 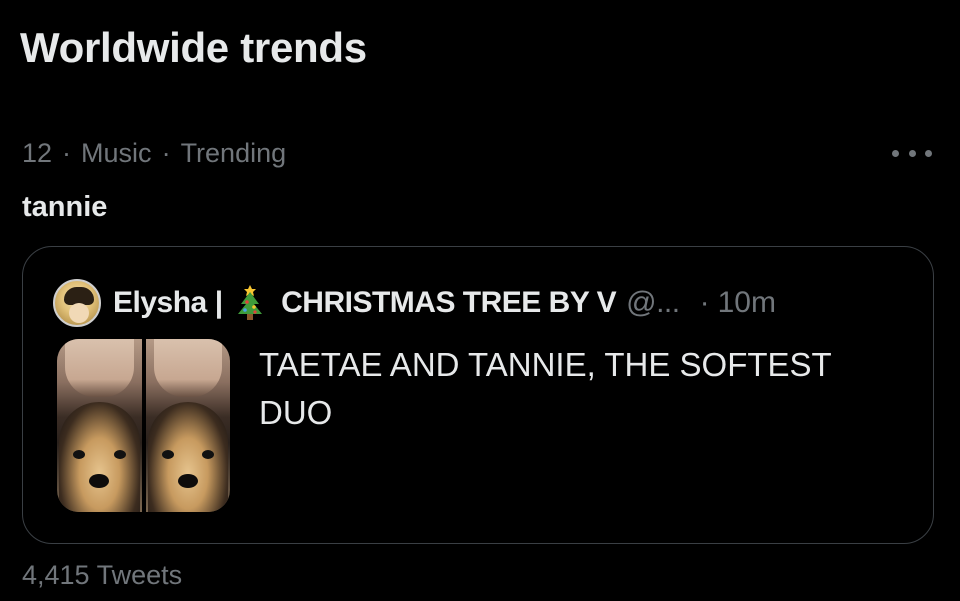 I want to click on media-image-left, so click(x=99, y=425).